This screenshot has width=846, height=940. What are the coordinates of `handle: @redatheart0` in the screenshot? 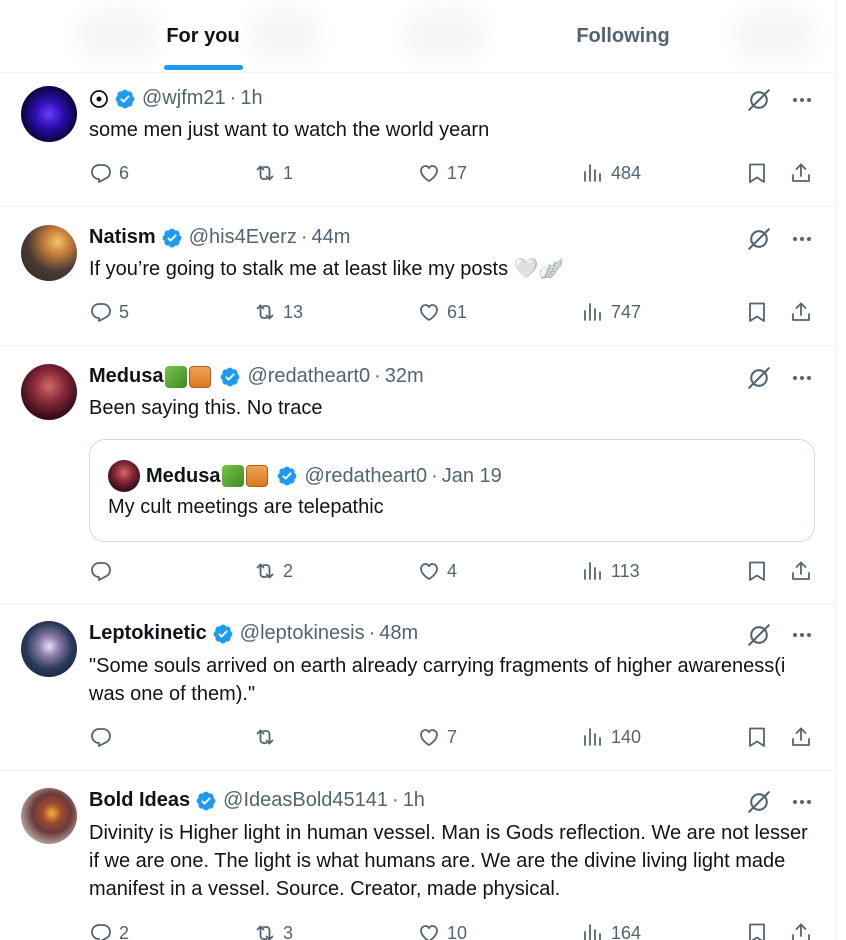 It's located at (308, 376).